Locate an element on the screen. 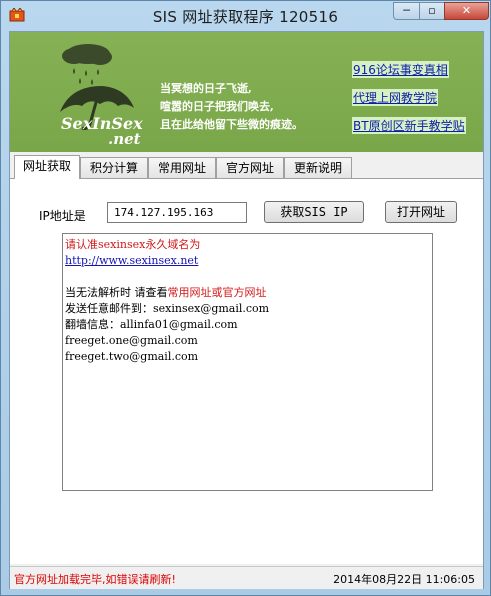 The width and height of the screenshot is (491, 596). poem-text: 当冥想的日子飞逝, 喧嚣的日子把我们唤去, 且在此给他留下些微的痕迹。 is located at coordinates (231, 107).